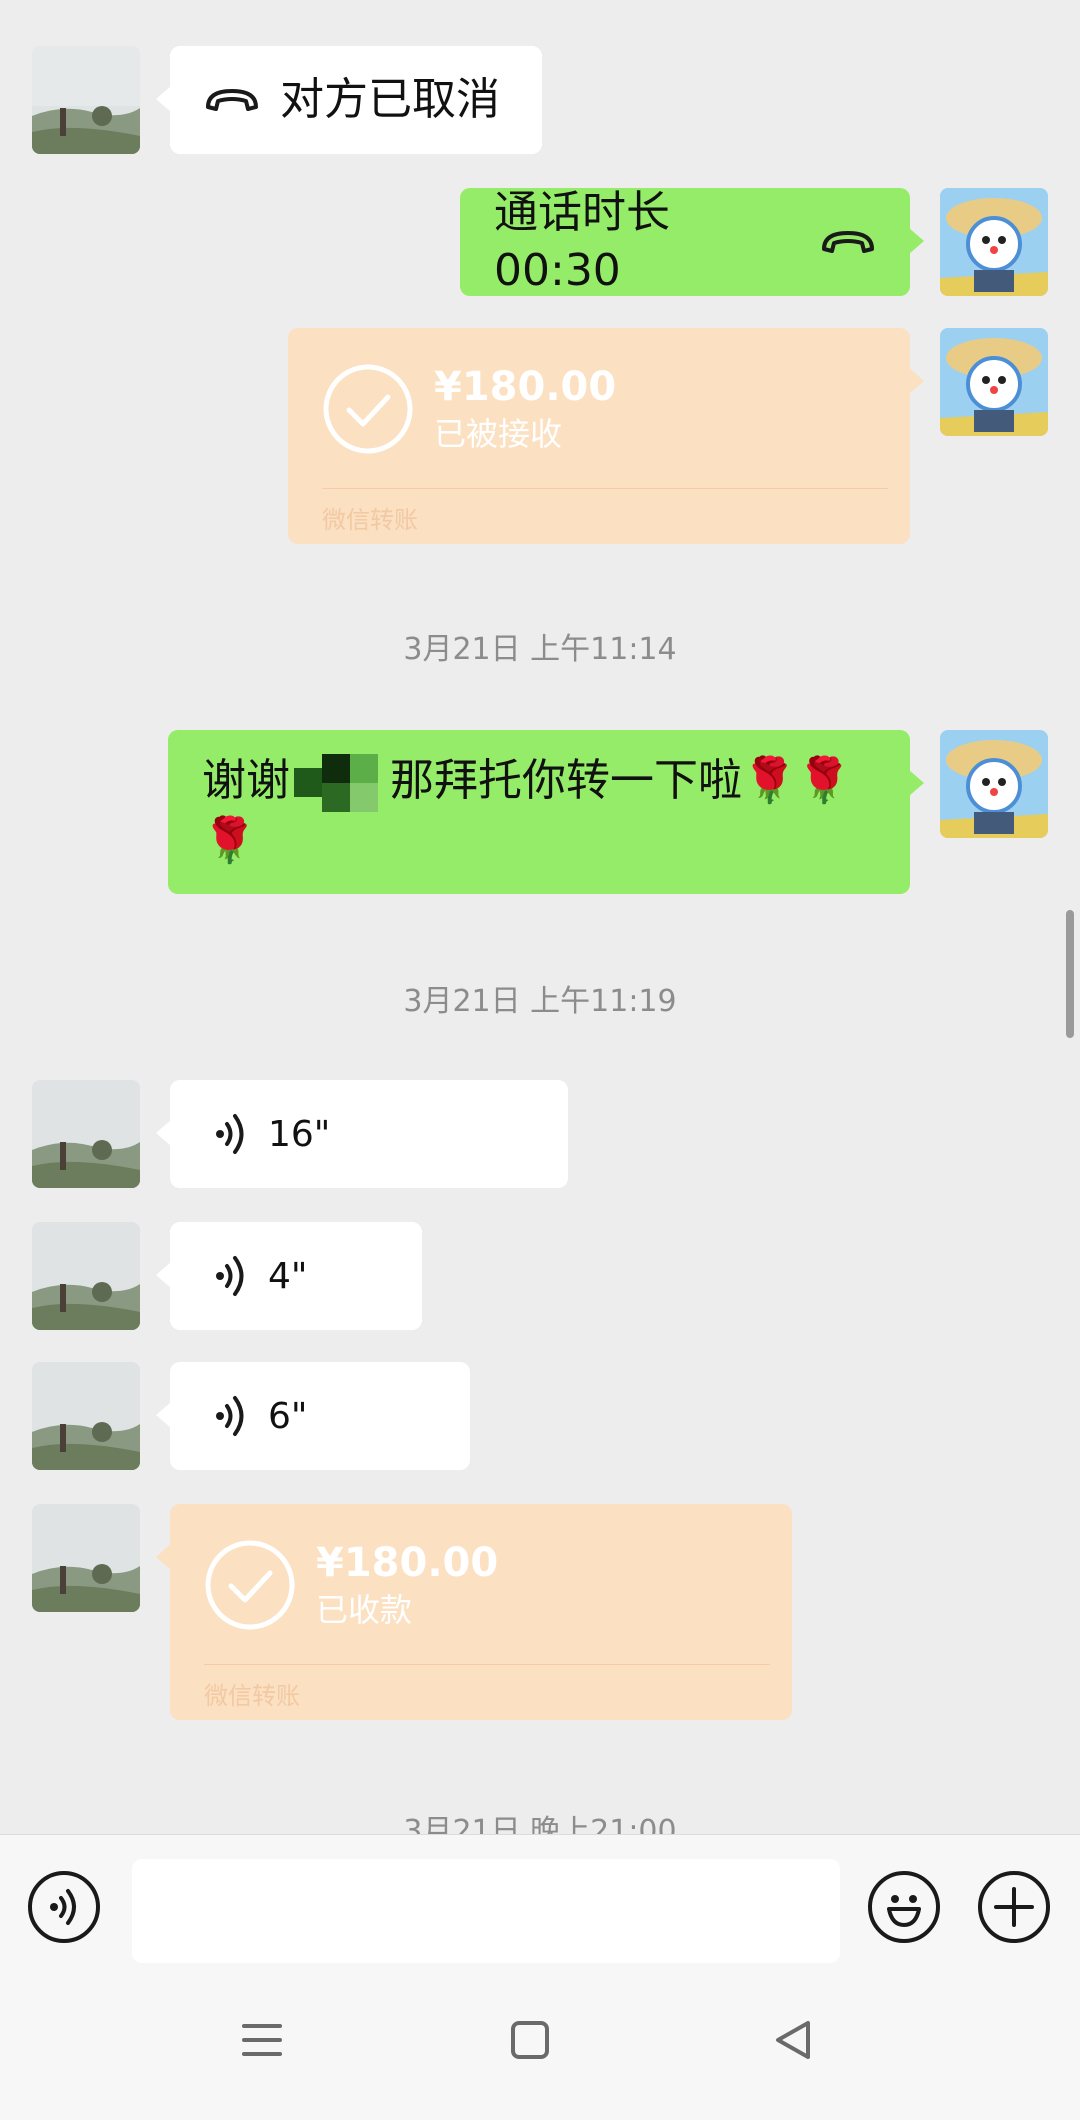 The height and width of the screenshot is (2120, 1080). Describe the element at coordinates (606, 436) in the screenshot. I see `transfer-accepted-card: ¥180.00 已被接收 微信转账` at that location.